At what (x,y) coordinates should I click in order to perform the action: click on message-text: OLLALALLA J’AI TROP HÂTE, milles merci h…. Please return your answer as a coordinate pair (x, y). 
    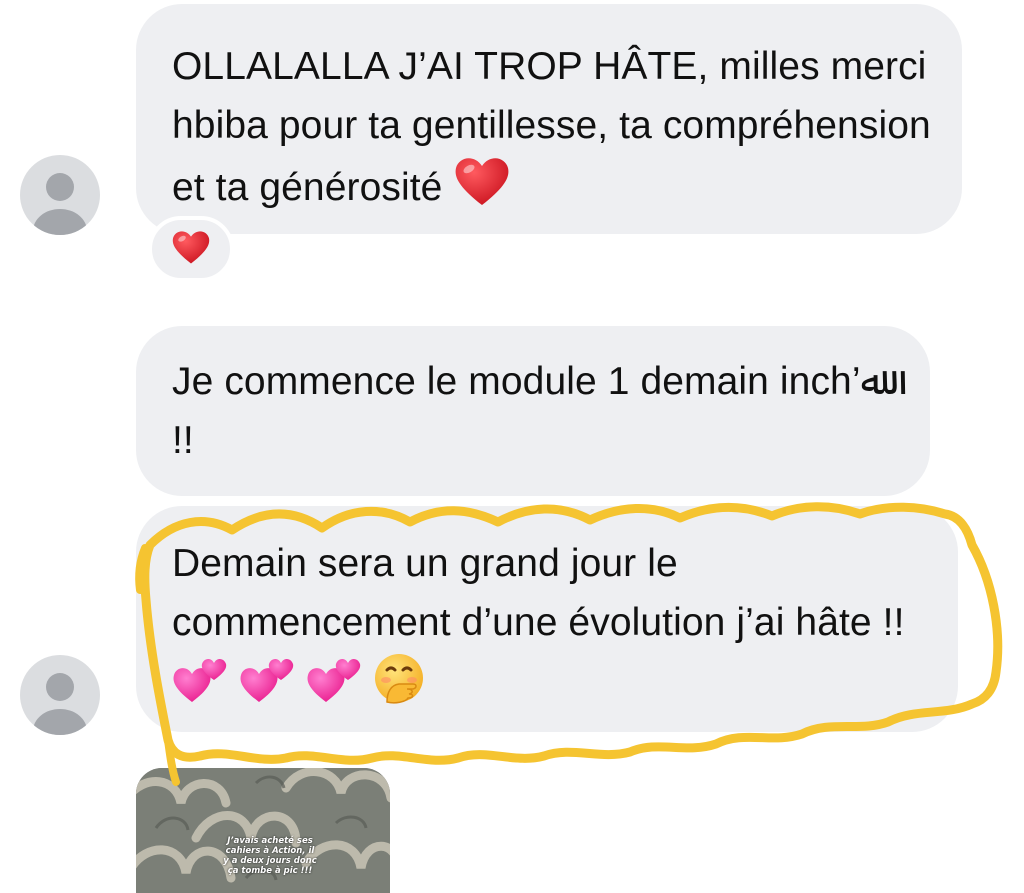
    Looking at the image, I should click on (557, 127).